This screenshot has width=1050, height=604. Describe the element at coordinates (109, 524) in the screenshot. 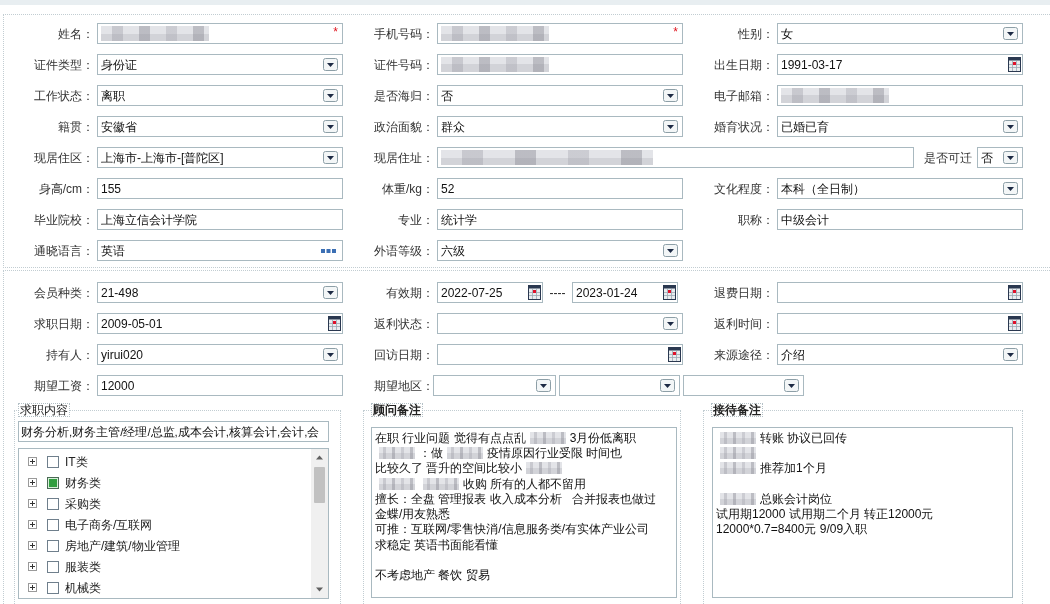

I see `tree-item: 电子商务/互联网` at that location.